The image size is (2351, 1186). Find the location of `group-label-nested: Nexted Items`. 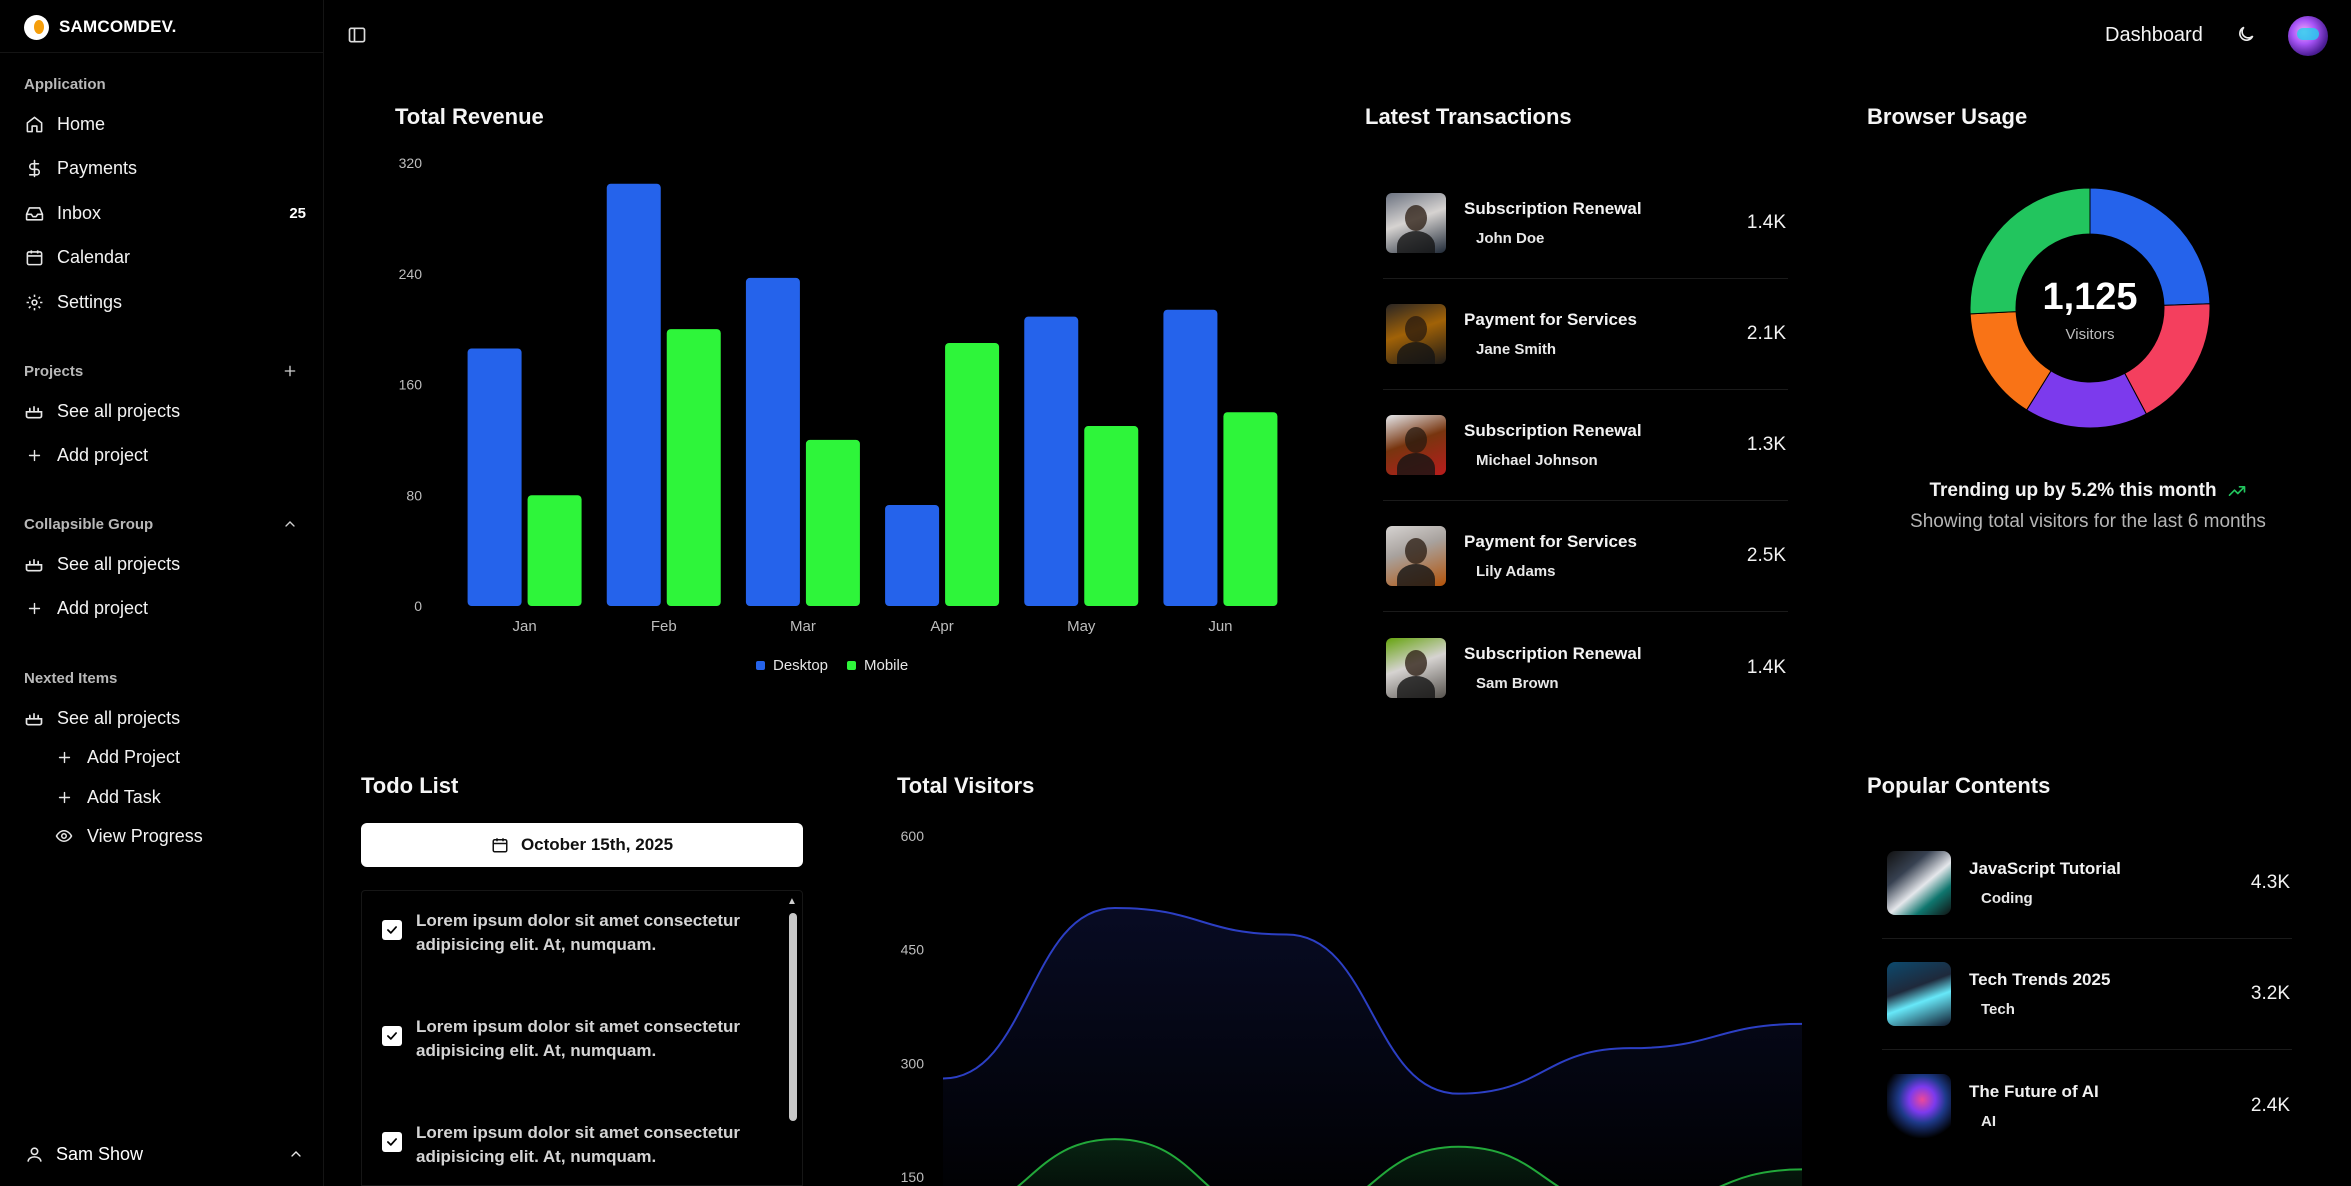

group-label-nested: Nexted Items is located at coordinates (71, 678).